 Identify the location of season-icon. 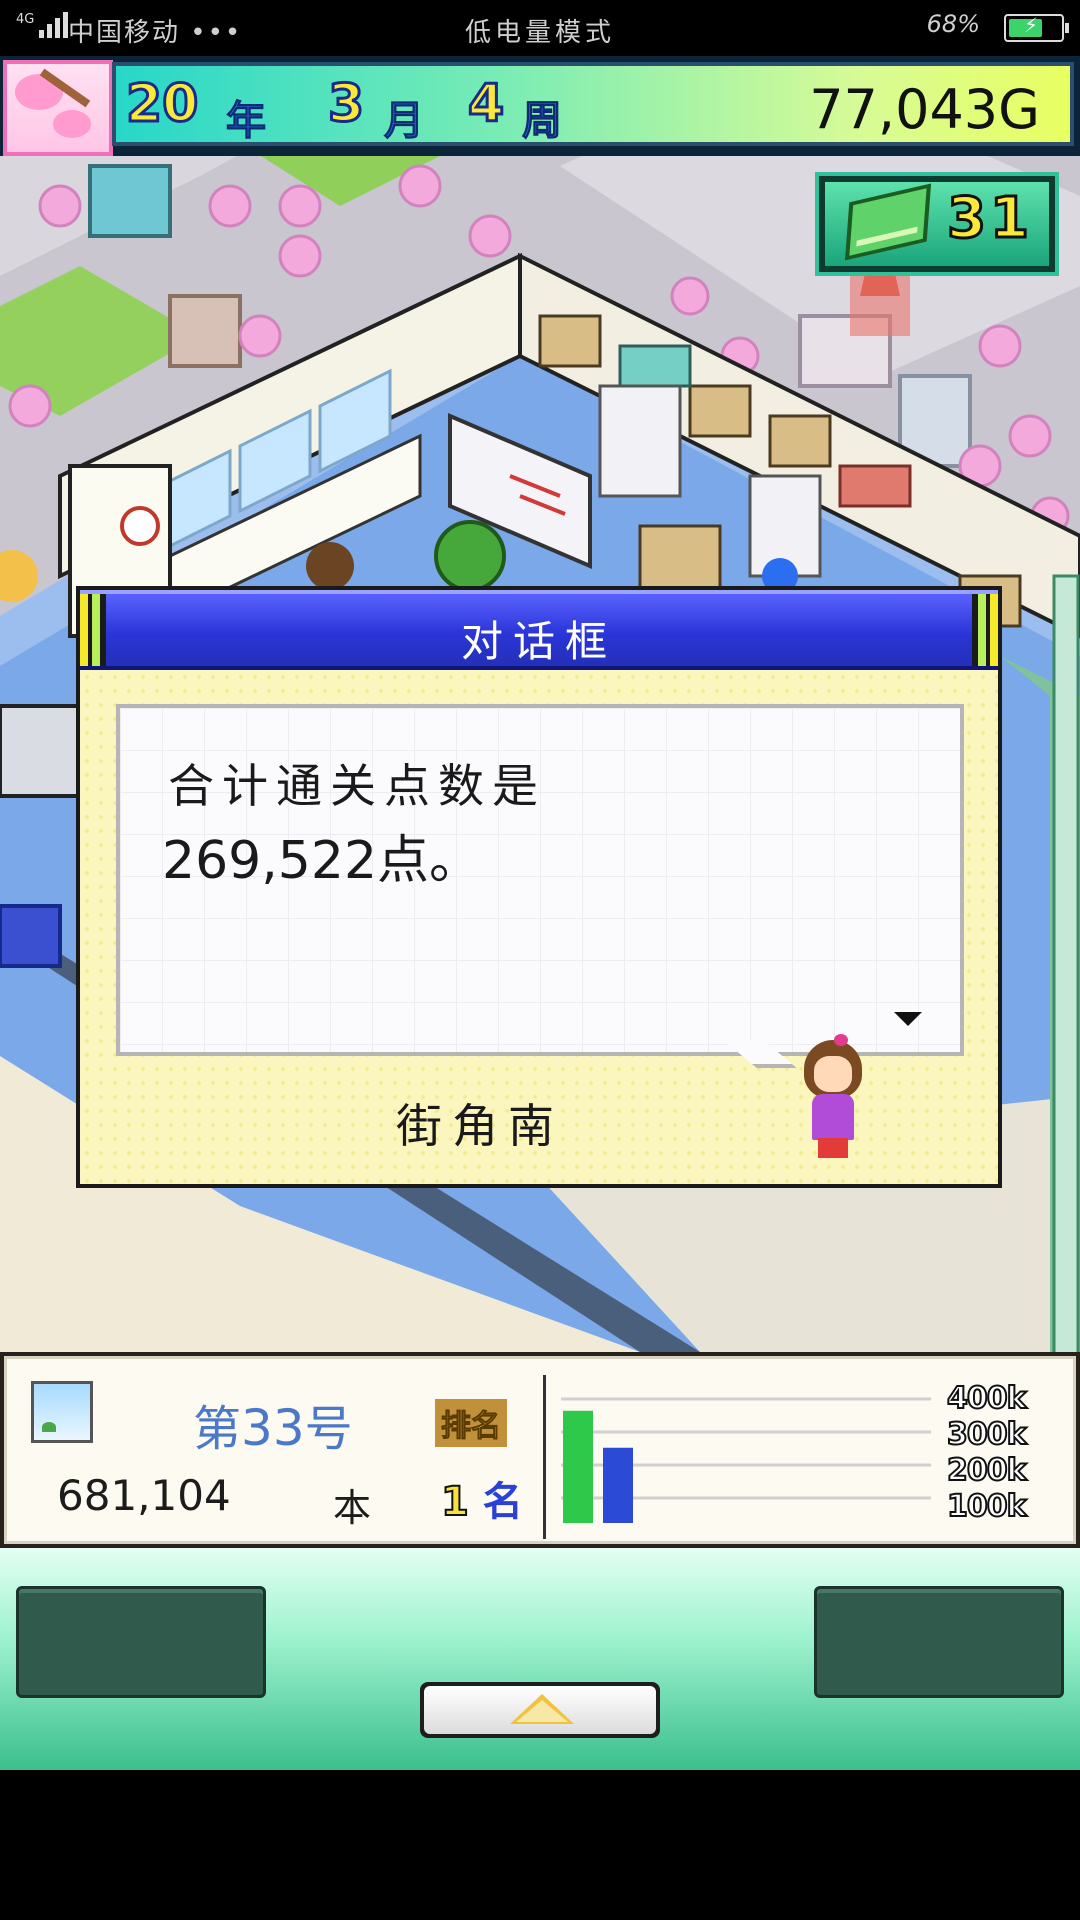
(58, 108).